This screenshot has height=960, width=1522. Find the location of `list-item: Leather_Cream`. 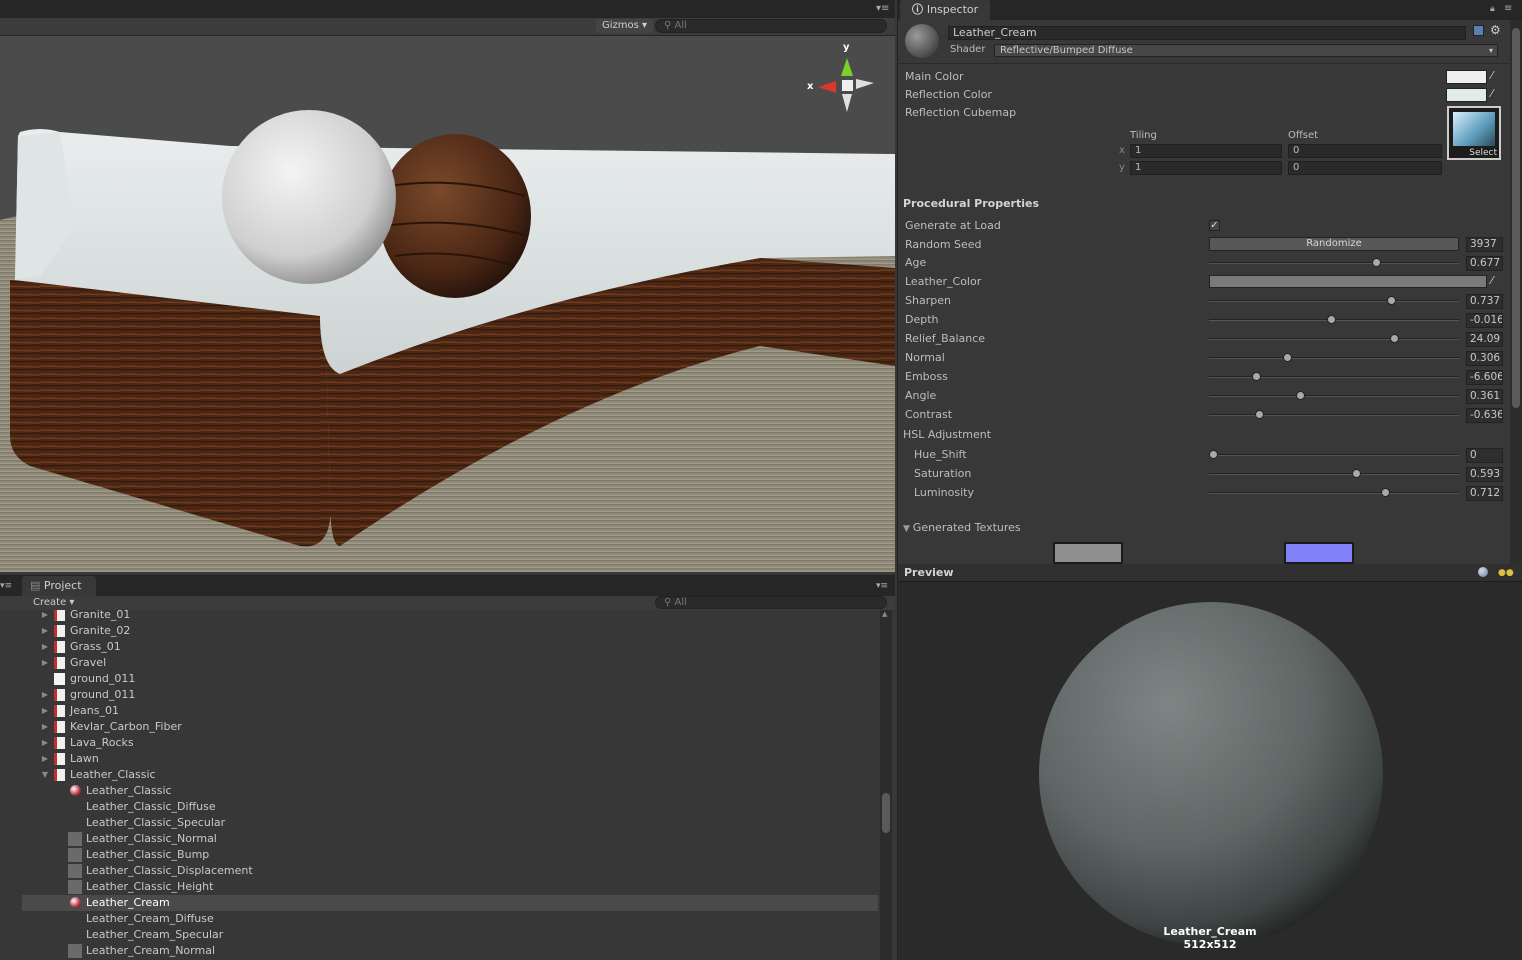

list-item: Leather_Cream is located at coordinates (450, 903).